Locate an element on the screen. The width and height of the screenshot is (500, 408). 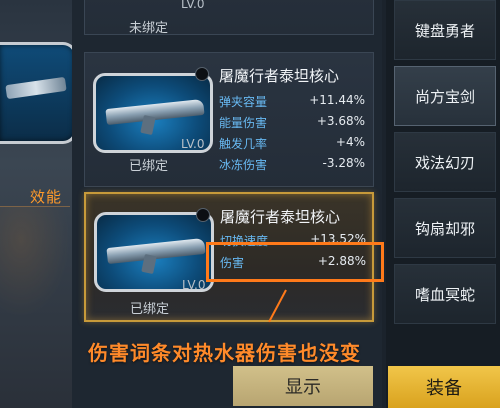
tab-weapon: 嗜血冥蛇 is located at coordinates (445, 294).